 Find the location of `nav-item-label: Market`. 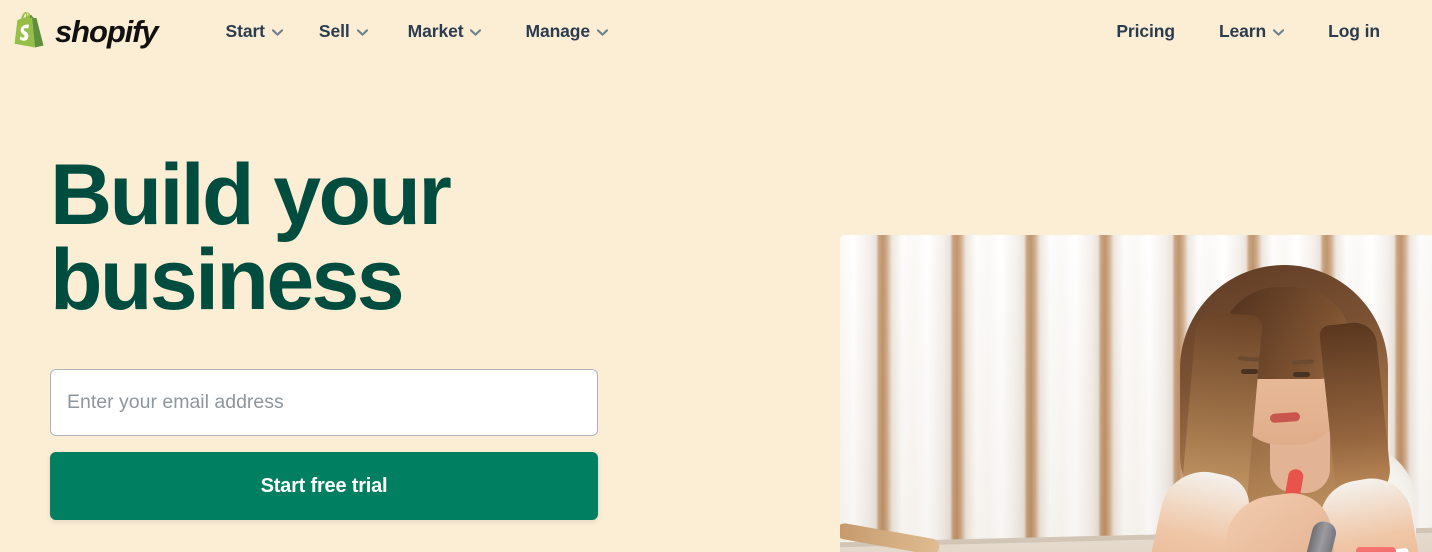

nav-item-label: Market is located at coordinates (435, 30).